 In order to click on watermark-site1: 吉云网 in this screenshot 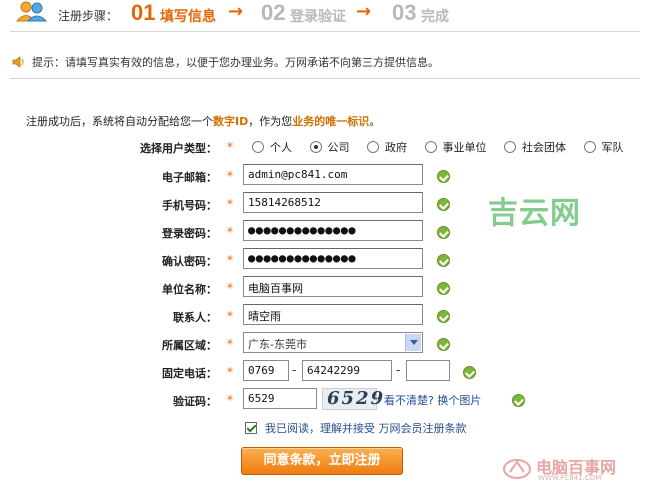, I will do `click(534, 213)`.